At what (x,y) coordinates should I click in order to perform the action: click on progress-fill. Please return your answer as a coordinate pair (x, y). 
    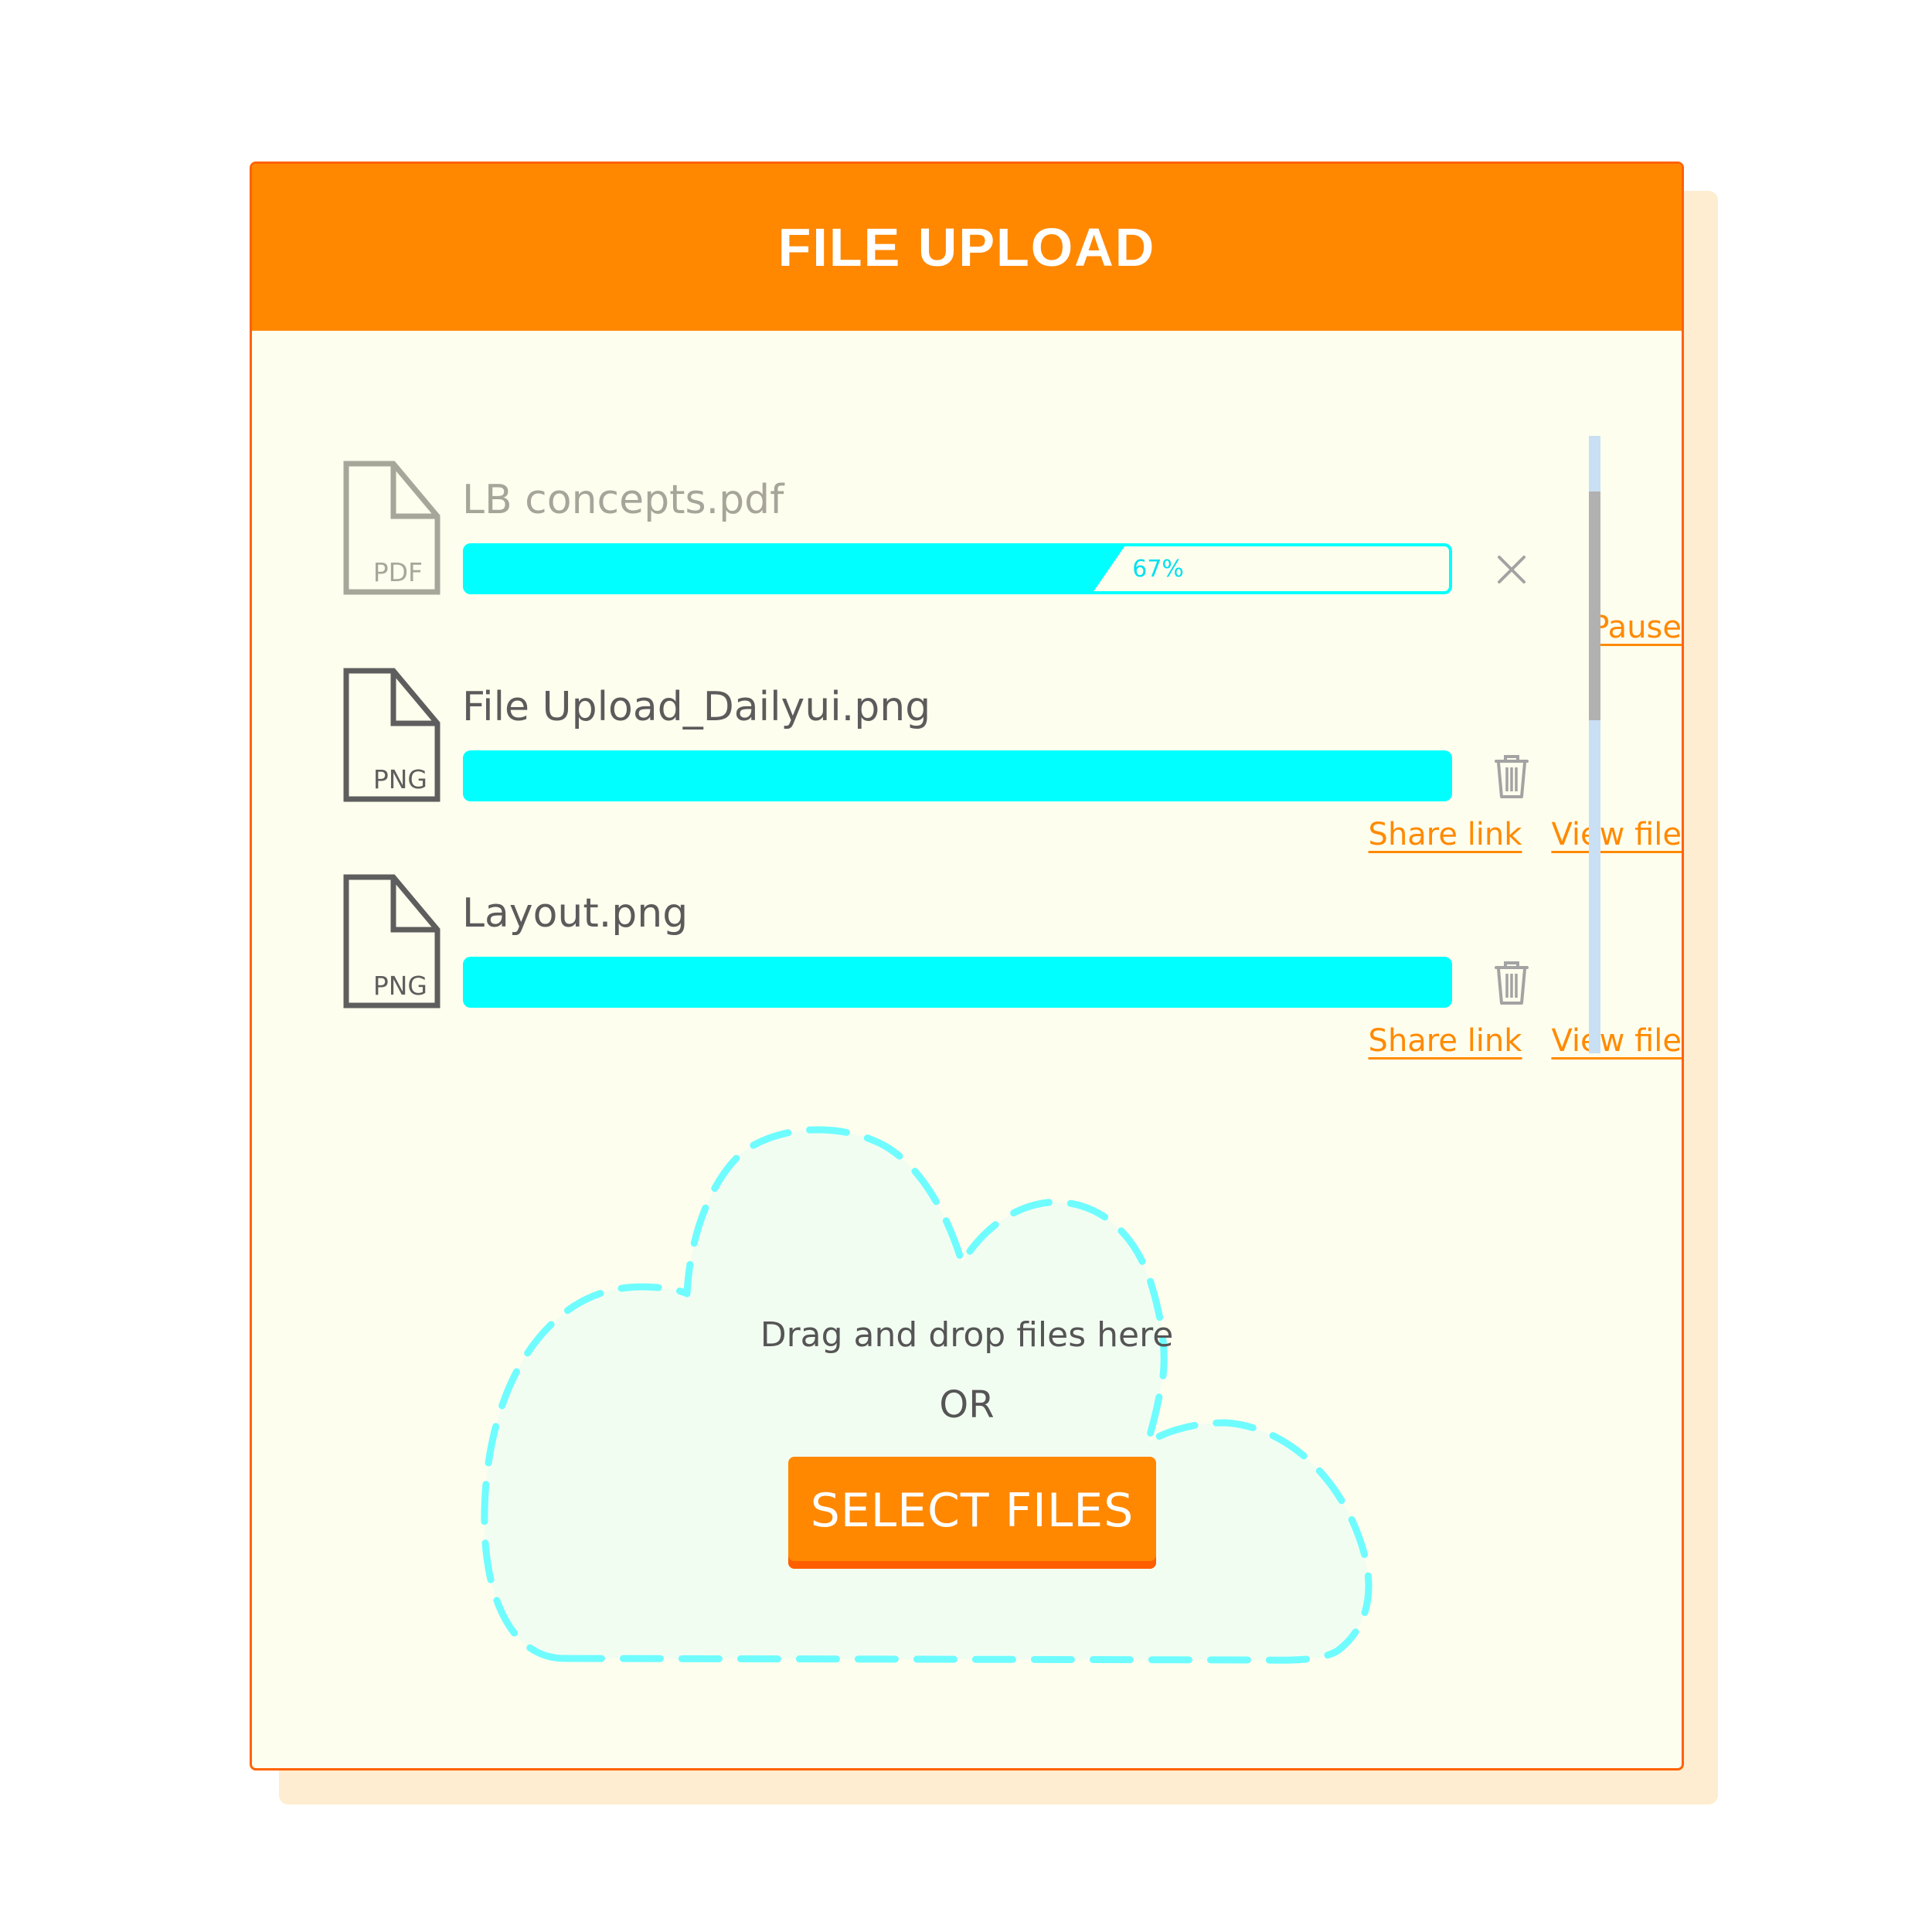
    Looking at the image, I should click on (795, 568).